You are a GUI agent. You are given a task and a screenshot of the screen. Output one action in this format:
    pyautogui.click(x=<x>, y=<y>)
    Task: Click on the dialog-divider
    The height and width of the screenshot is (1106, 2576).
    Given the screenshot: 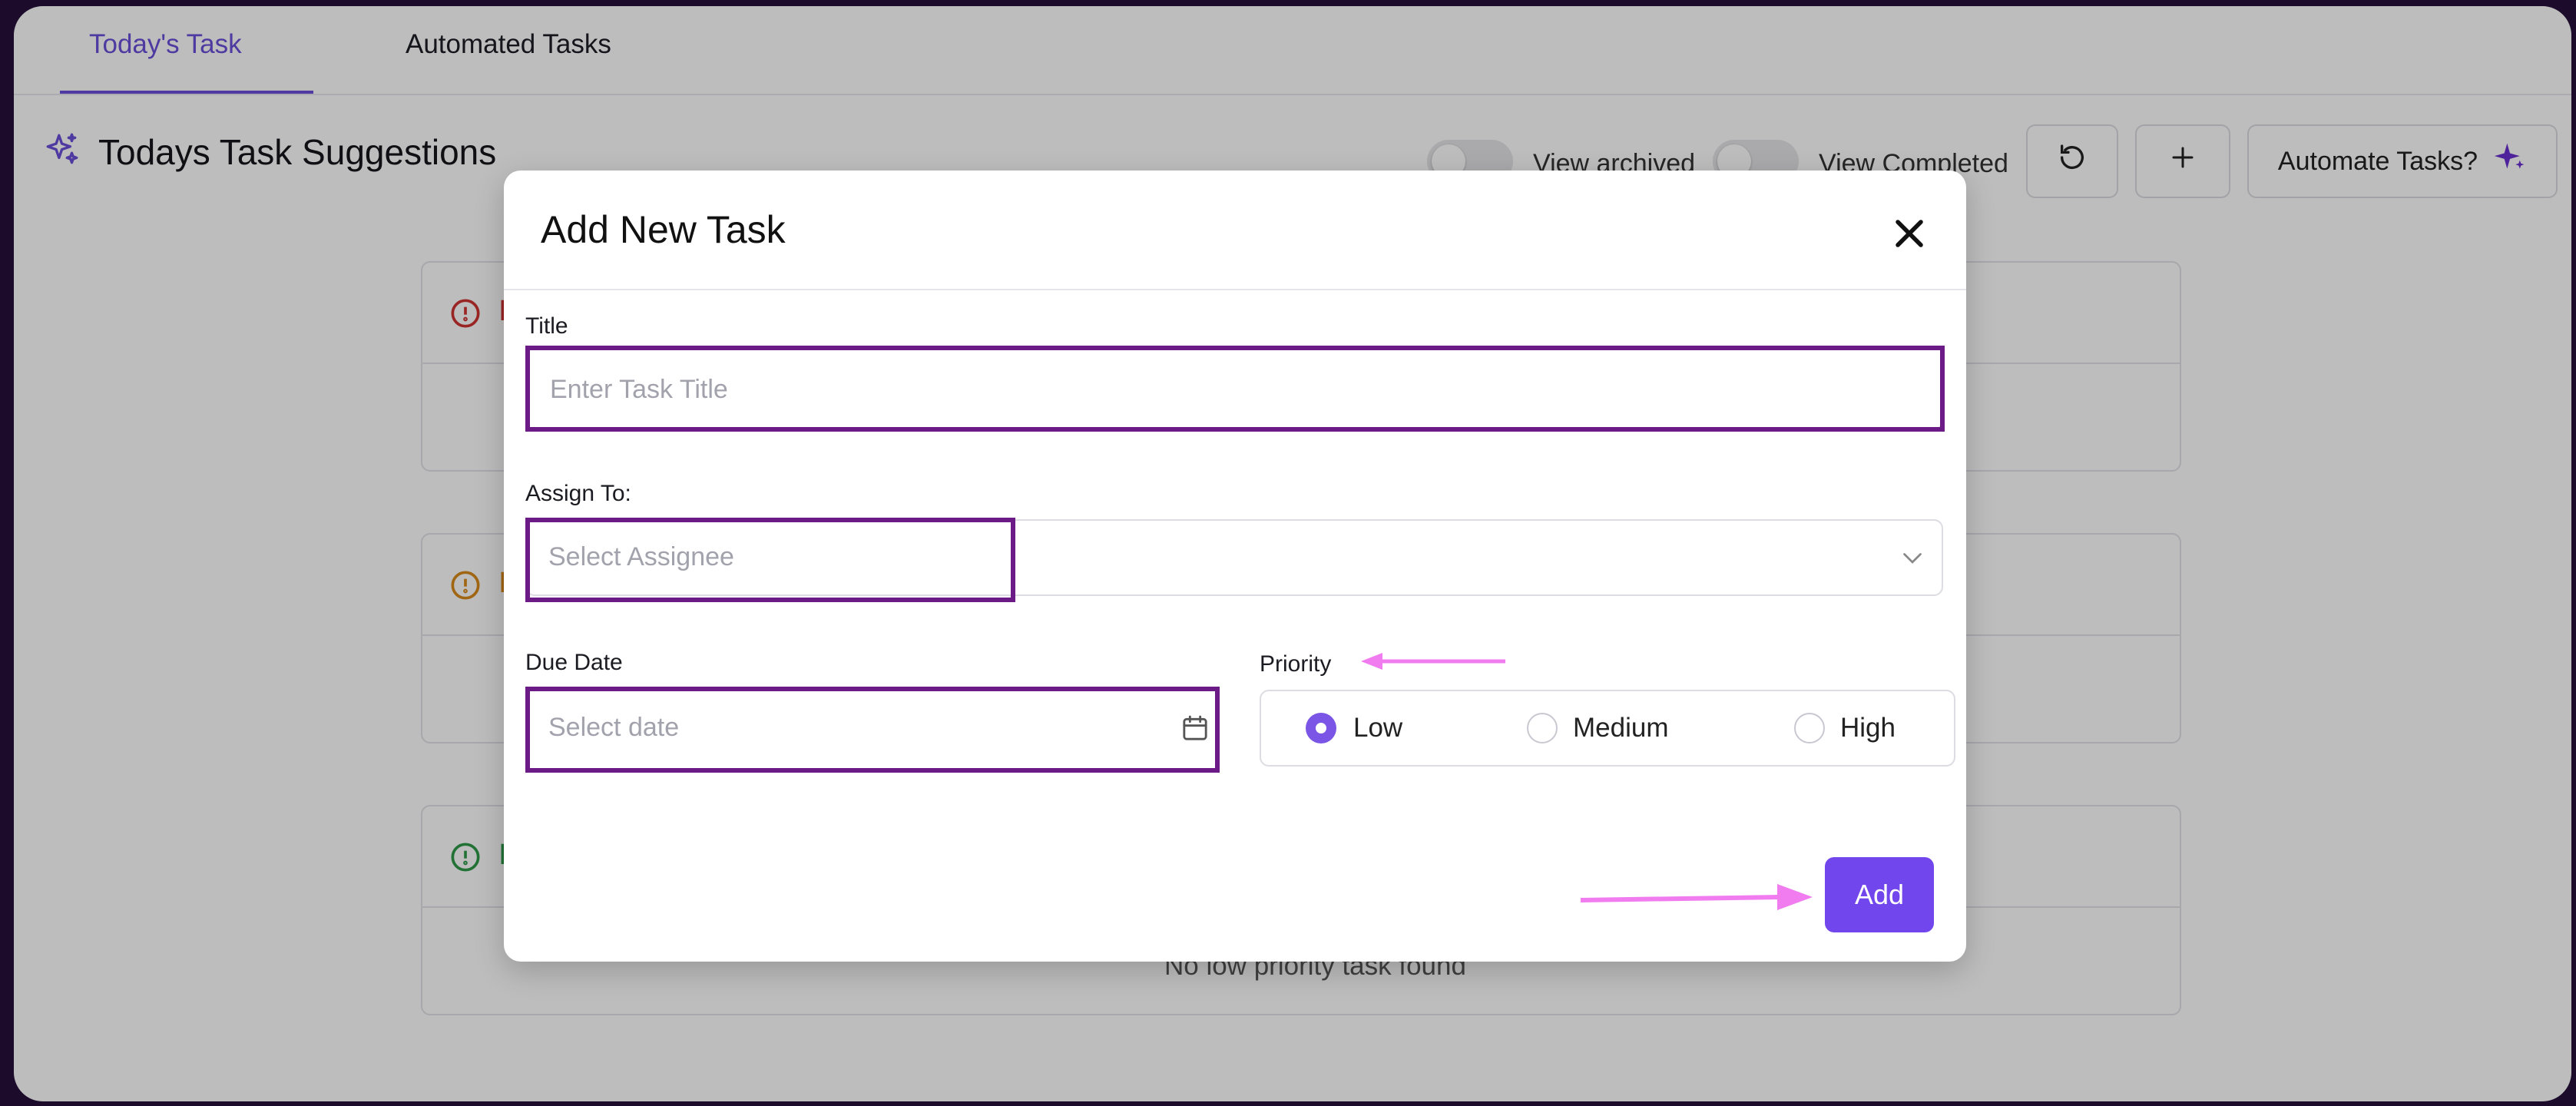 What is the action you would take?
    pyautogui.click(x=1235, y=290)
    